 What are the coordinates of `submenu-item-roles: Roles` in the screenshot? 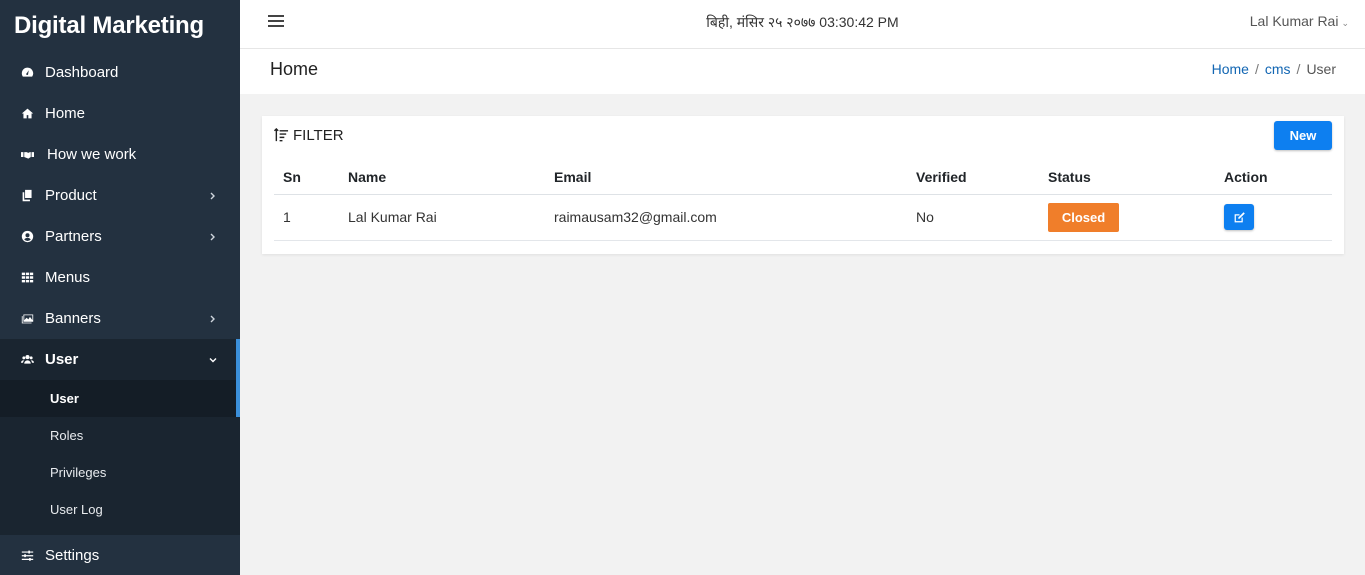 It's located at (120, 435).